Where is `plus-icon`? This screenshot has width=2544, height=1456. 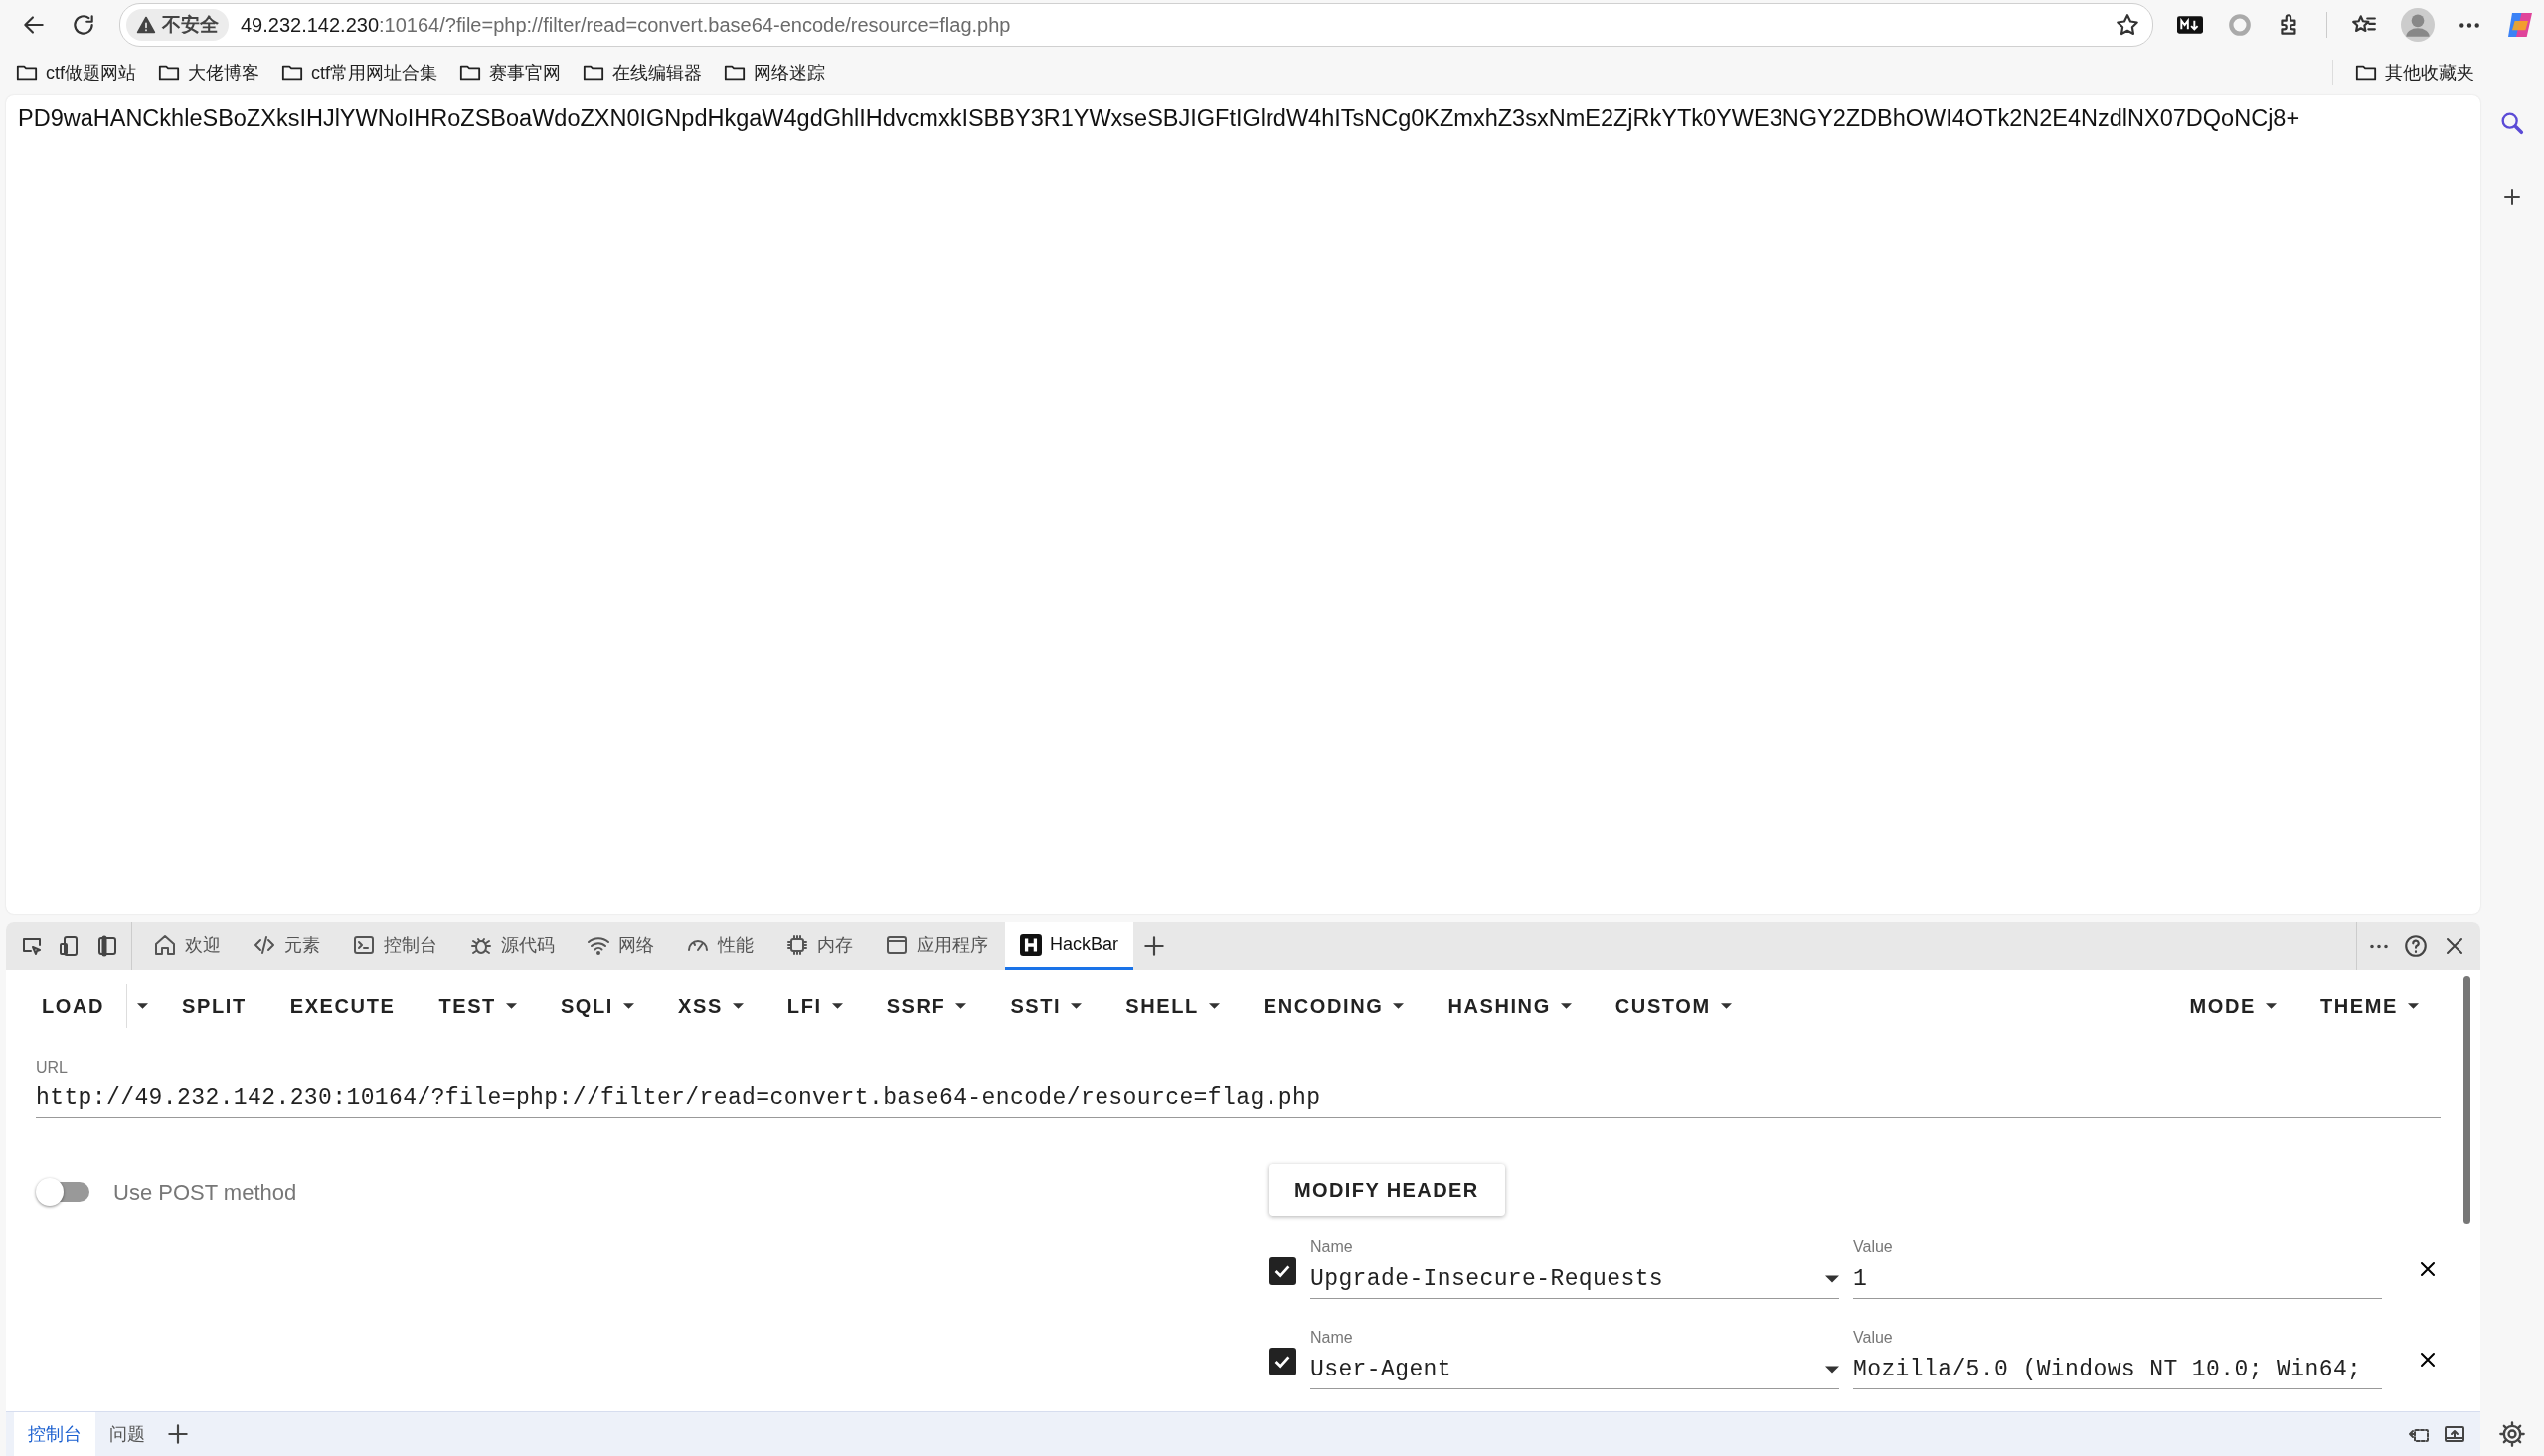 plus-icon is located at coordinates (178, 1434).